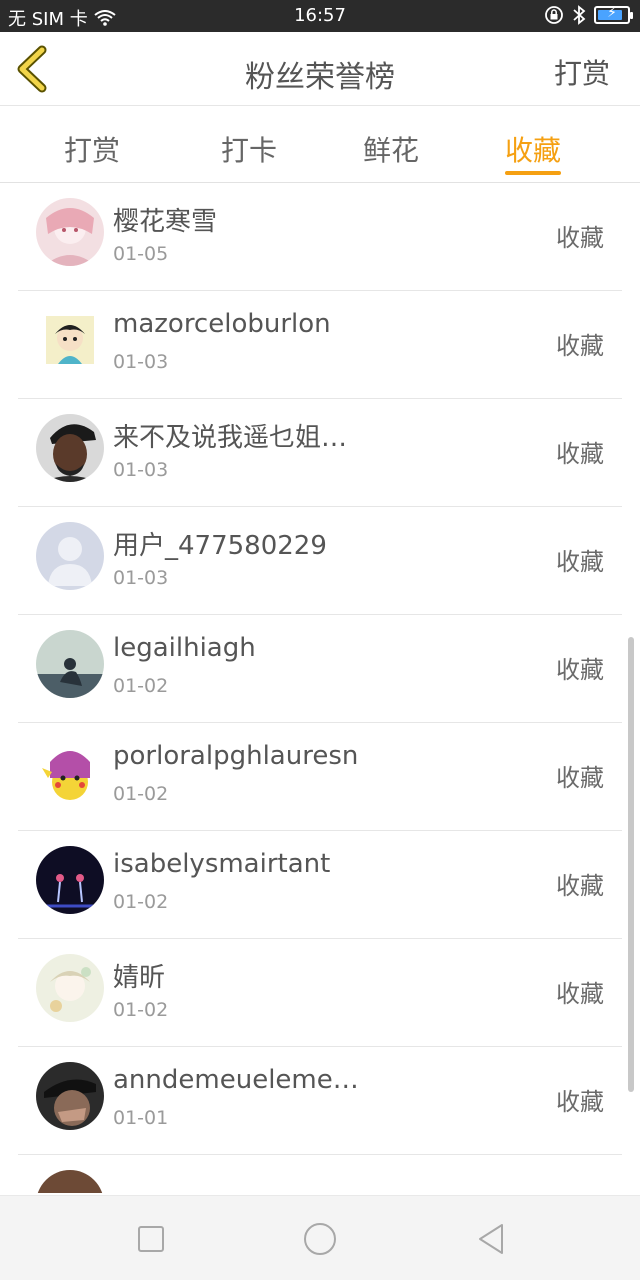 This screenshot has height=1280, width=640. I want to click on page-title: 粉丝荣誉榜, so click(320, 77).